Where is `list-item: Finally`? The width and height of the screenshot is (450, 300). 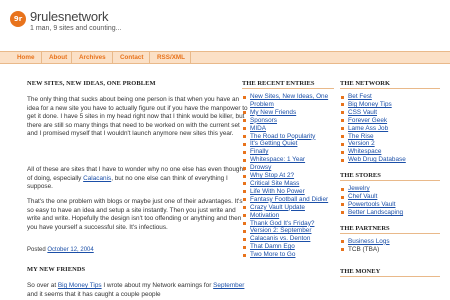 list-item: Finally is located at coordinates (288, 152).